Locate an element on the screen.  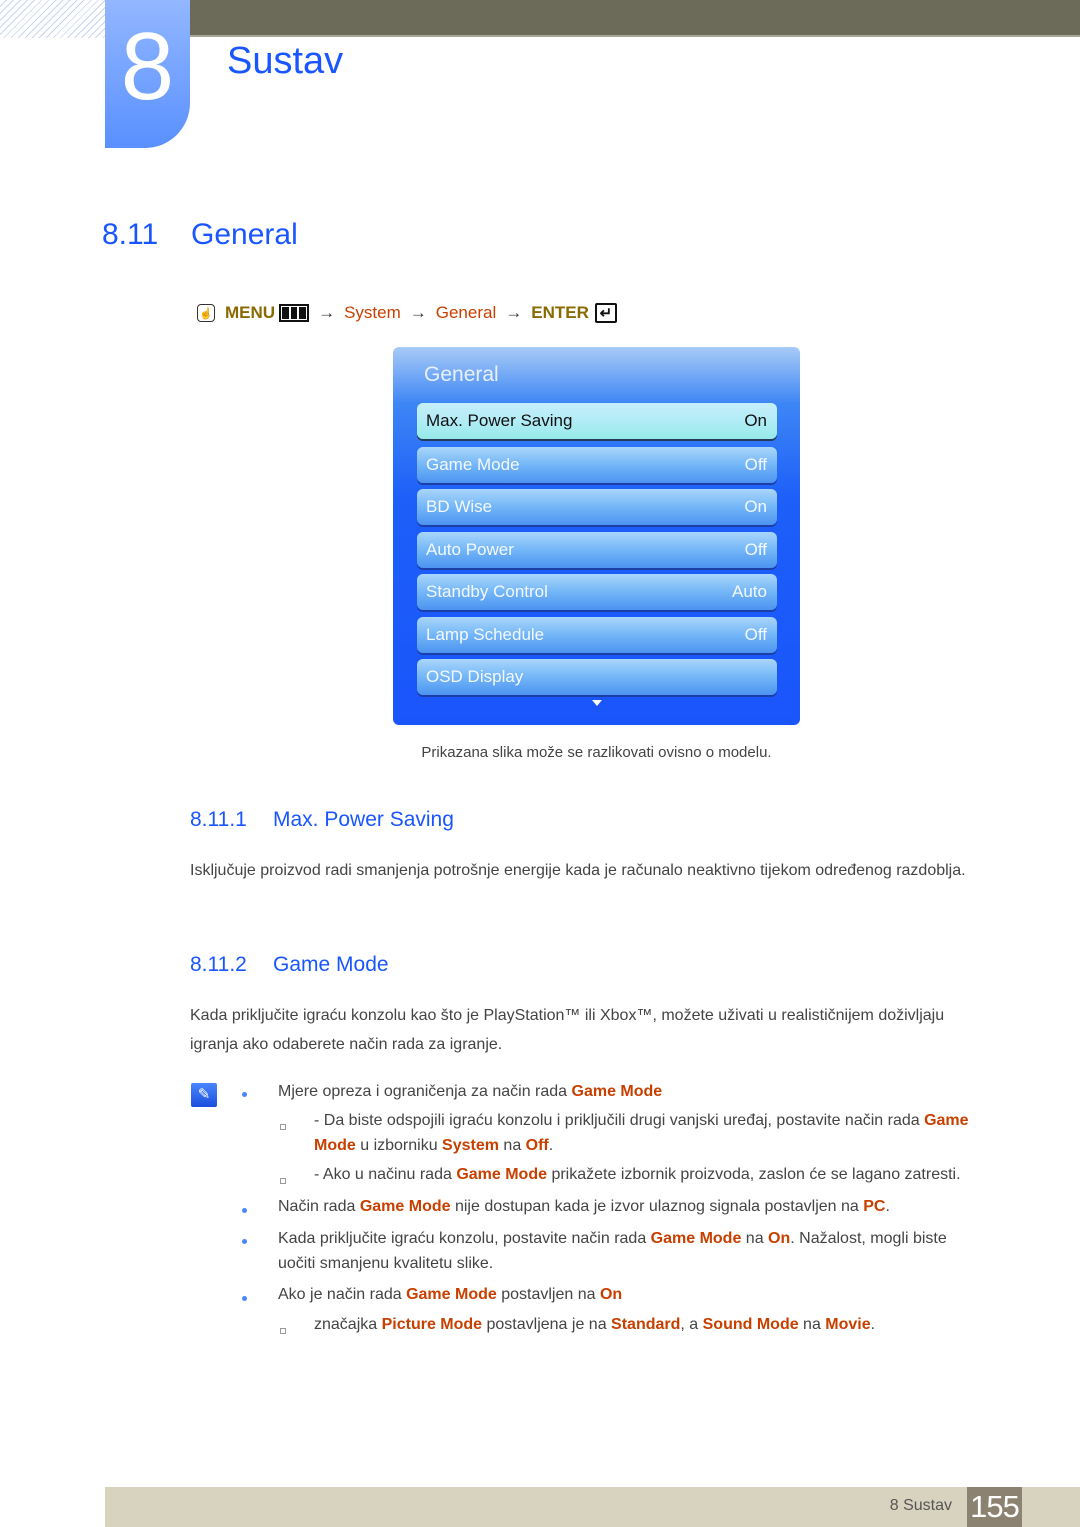
osd-item-label: Max. Power Saving is located at coordinates (499, 420).